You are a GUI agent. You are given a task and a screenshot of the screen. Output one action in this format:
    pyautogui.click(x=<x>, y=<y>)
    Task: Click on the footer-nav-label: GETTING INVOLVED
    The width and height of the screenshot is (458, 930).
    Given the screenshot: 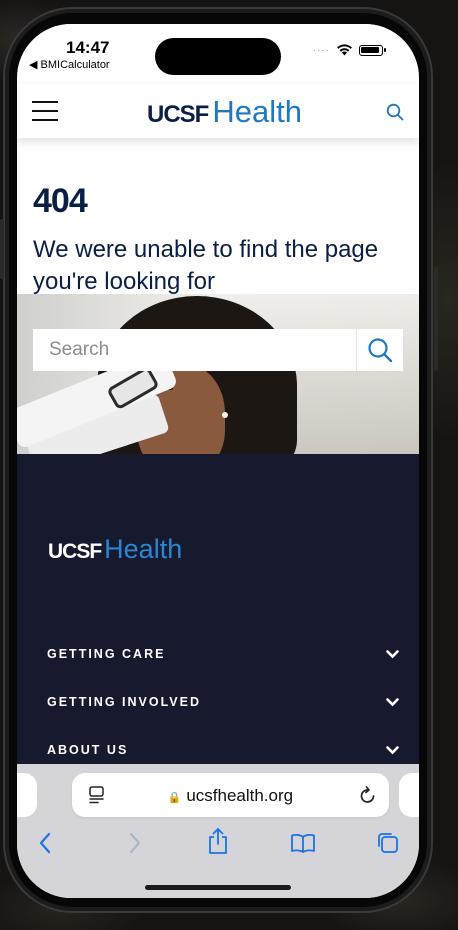 What is the action you would take?
    pyautogui.click(x=124, y=702)
    